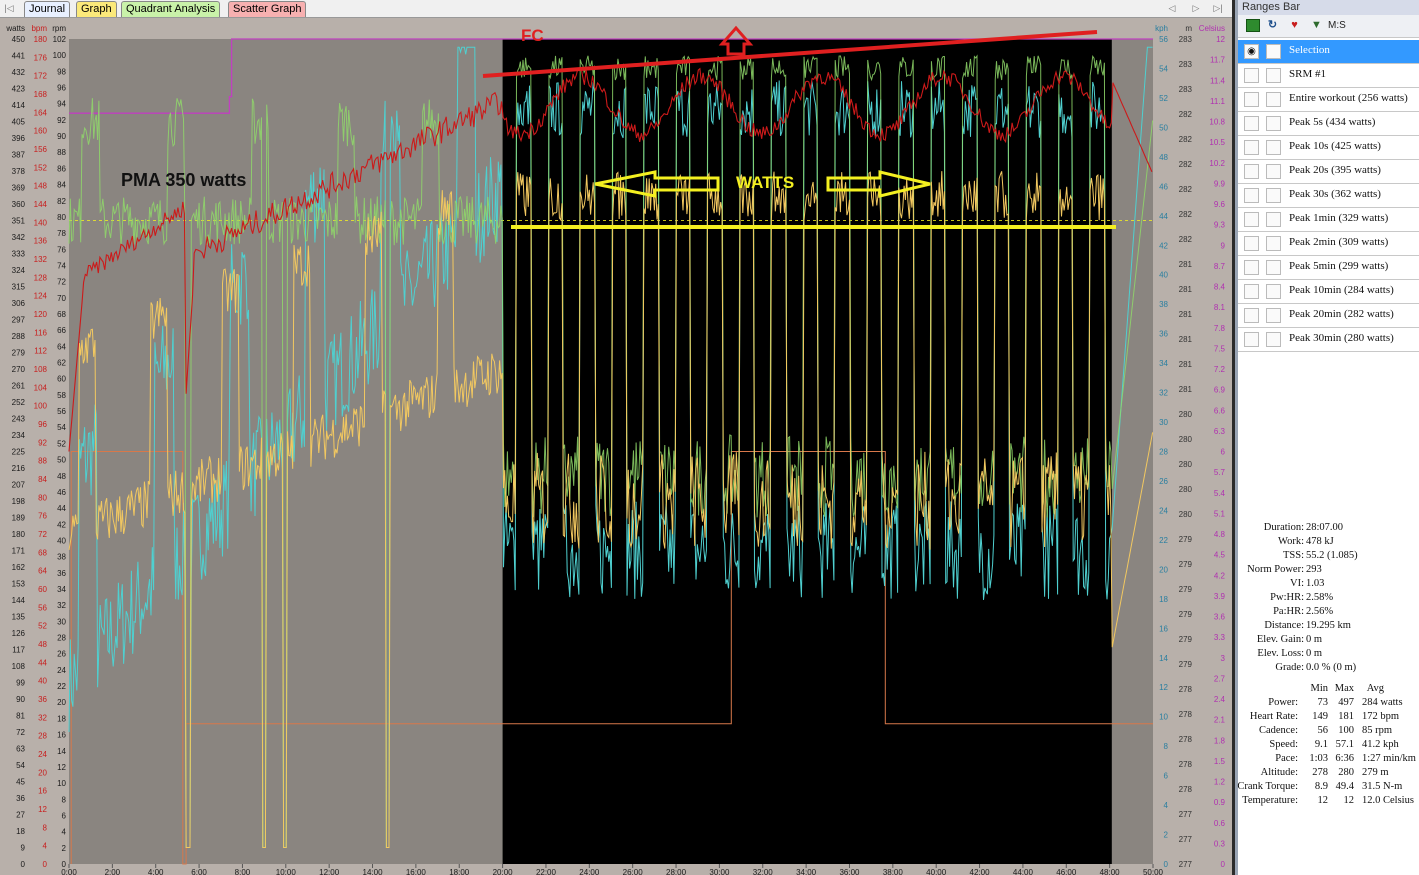 This screenshot has width=1419, height=875. What do you see at coordinates (1328, 100) in the screenshot?
I see `range-item: Entire workout (256 watts)` at bounding box center [1328, 100].